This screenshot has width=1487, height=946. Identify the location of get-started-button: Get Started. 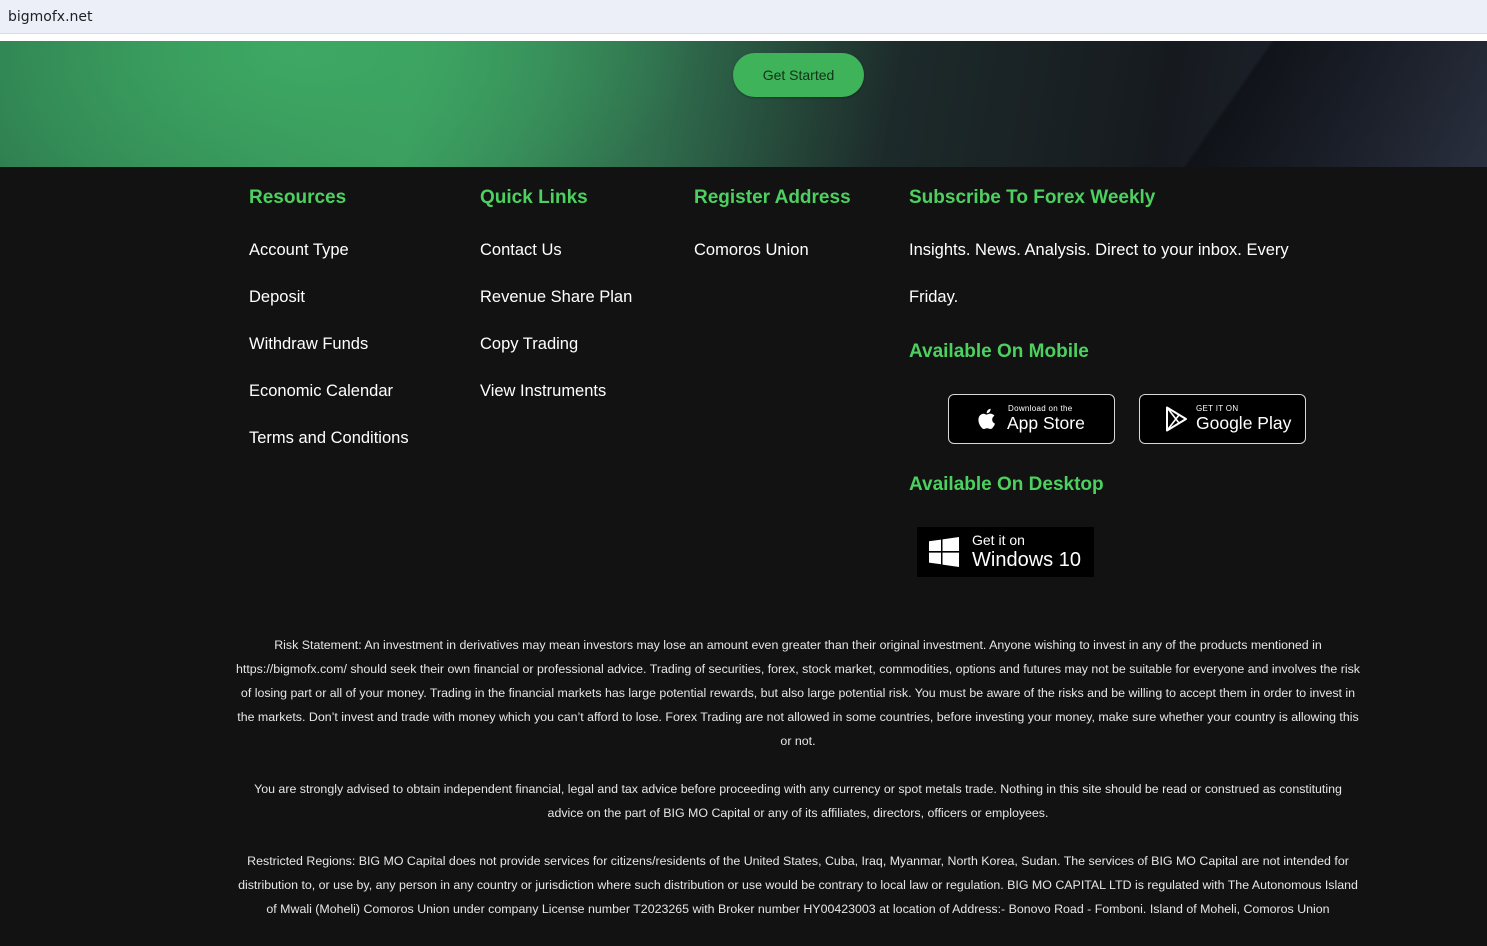
(798, 75).